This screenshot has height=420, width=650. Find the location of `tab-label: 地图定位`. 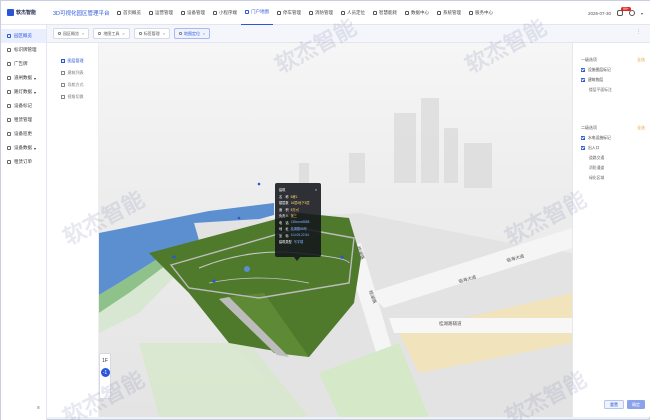

tab-label: 地图定位 is located at coordinates (192, 33).